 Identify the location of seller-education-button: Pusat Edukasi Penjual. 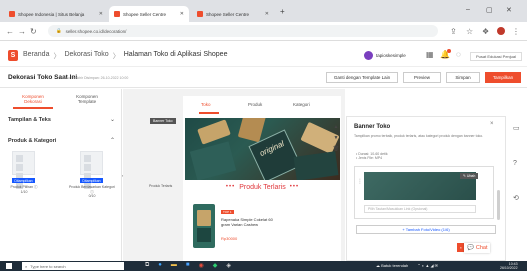
(496, 56).